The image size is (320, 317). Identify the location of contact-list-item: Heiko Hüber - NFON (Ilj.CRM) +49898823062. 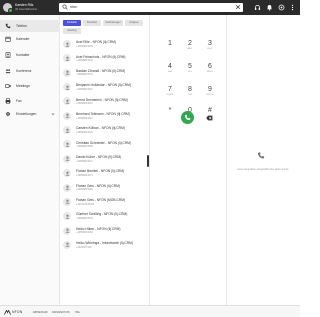
(103, 231).